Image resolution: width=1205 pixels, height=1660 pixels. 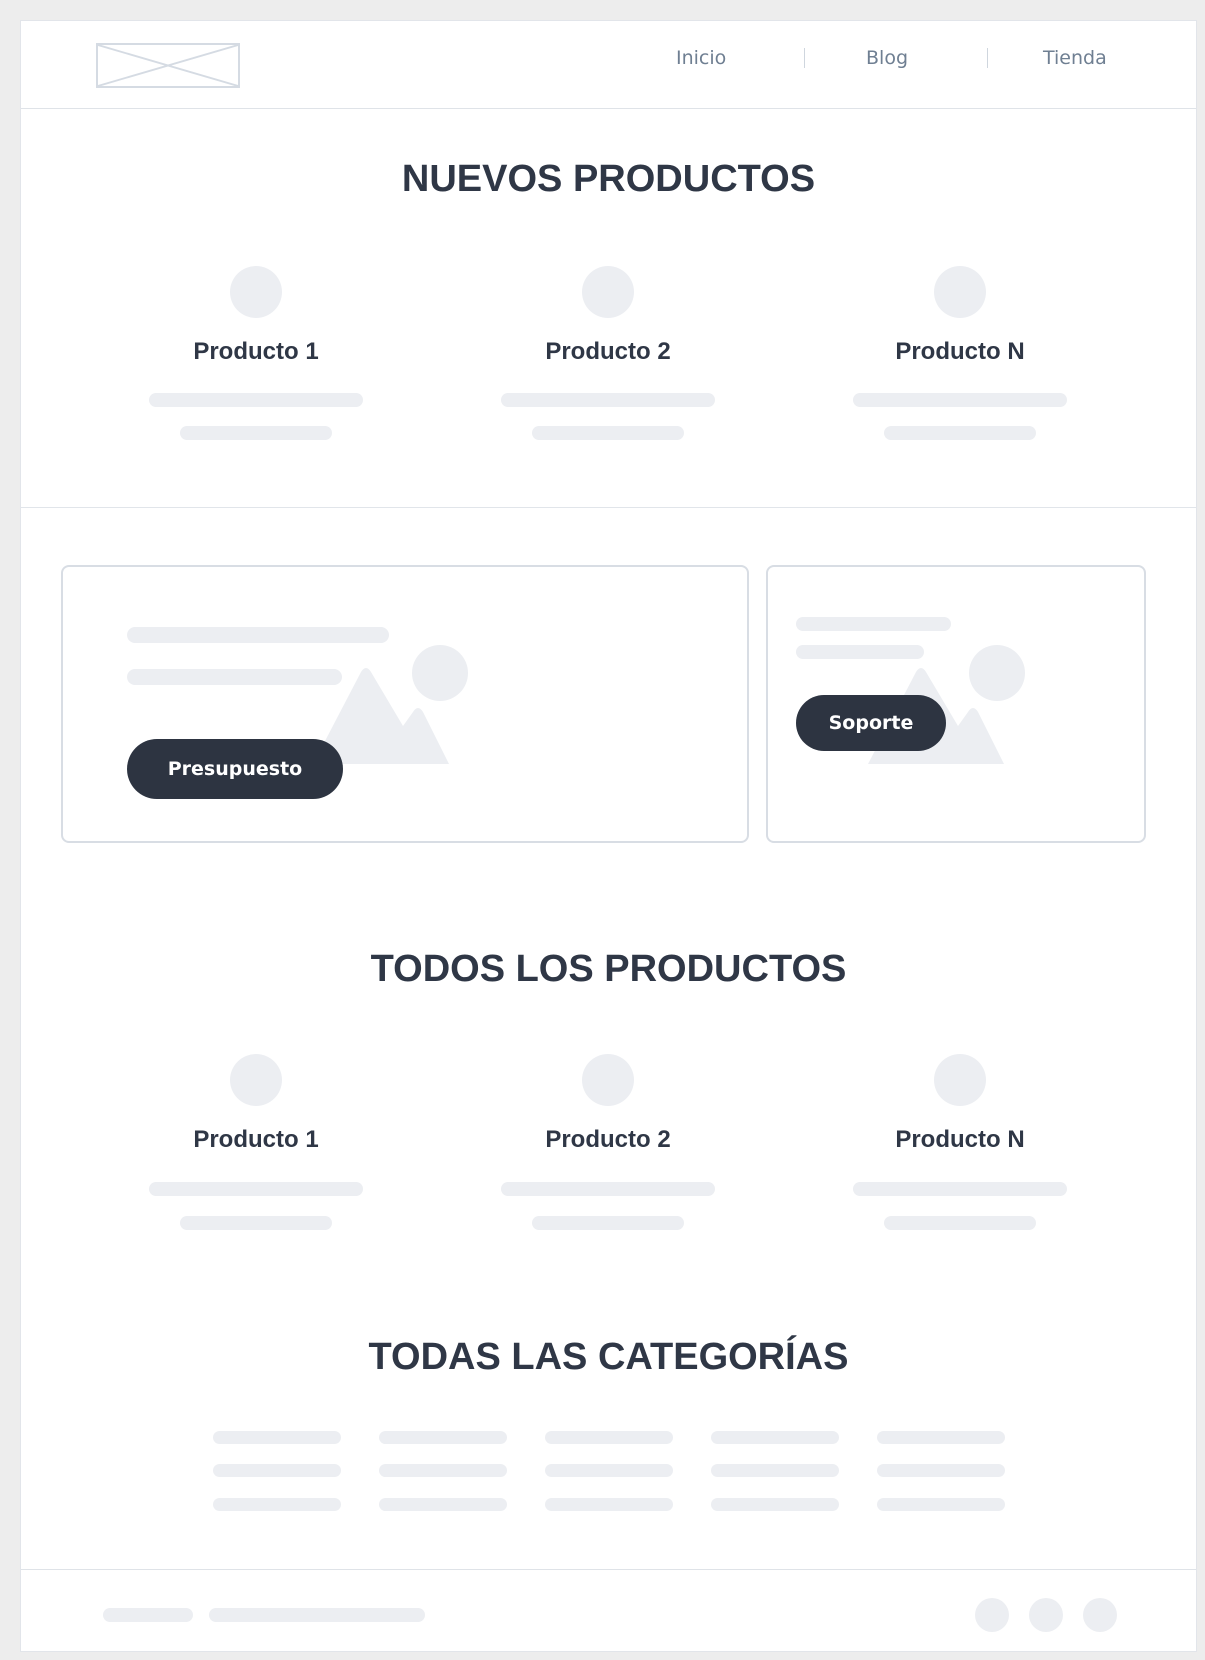 What do you see at coordinates (701, 58) in the screenshot?
I see `nav-link-inicio: Inicio` at bounding box center [701, 58].